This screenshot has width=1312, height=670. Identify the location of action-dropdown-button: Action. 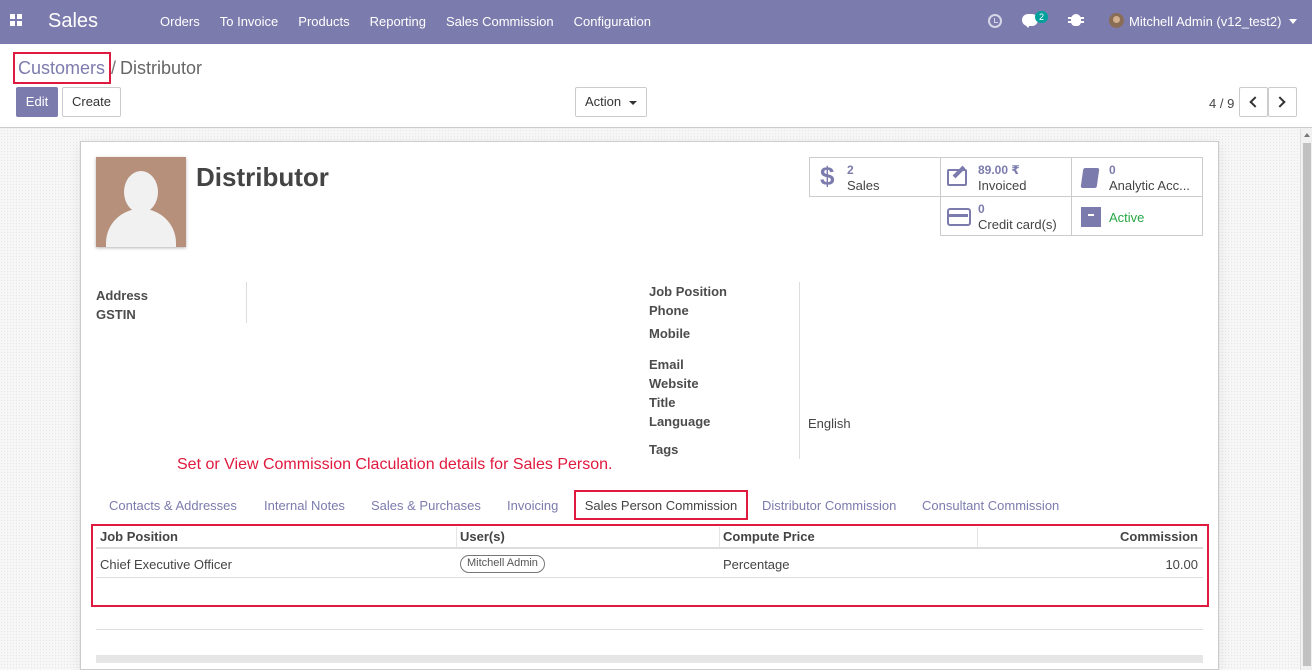
(611, 102).